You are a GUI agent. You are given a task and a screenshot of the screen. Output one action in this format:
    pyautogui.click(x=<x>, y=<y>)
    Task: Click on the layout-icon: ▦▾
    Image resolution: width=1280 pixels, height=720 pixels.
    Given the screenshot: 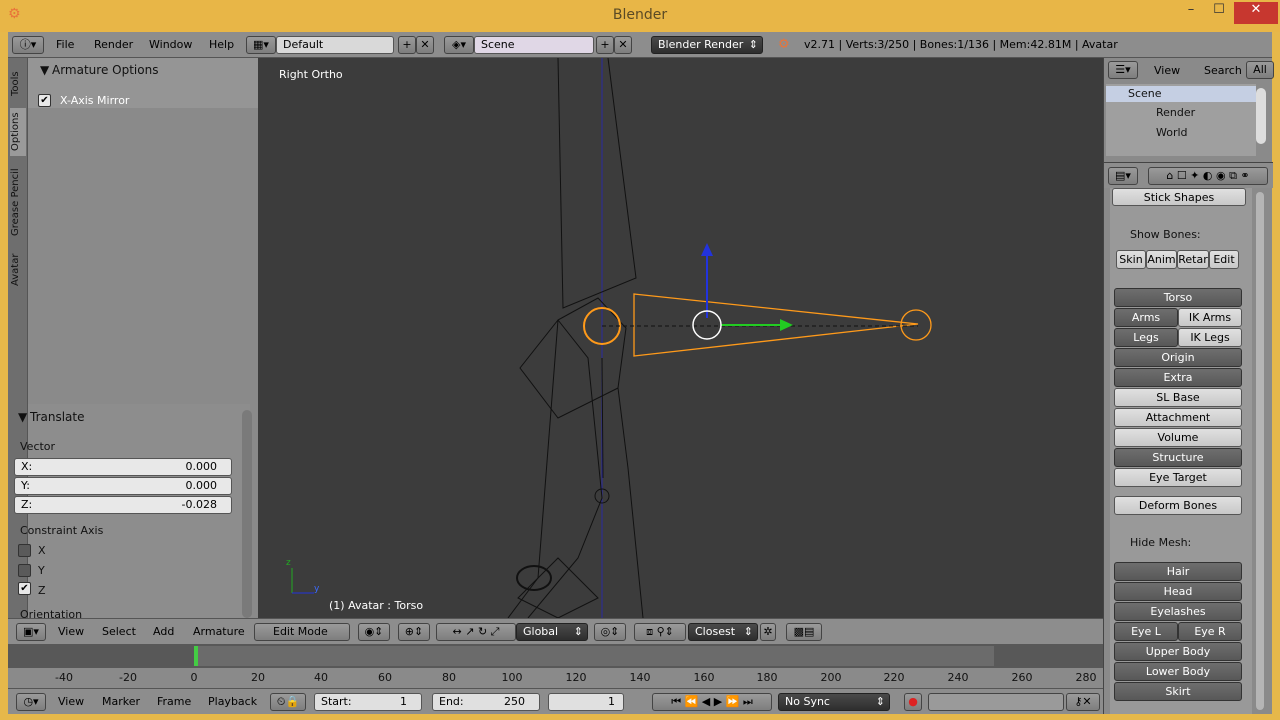 What is the action you would take?
    pyautogui.click(x=261, y=45)
    